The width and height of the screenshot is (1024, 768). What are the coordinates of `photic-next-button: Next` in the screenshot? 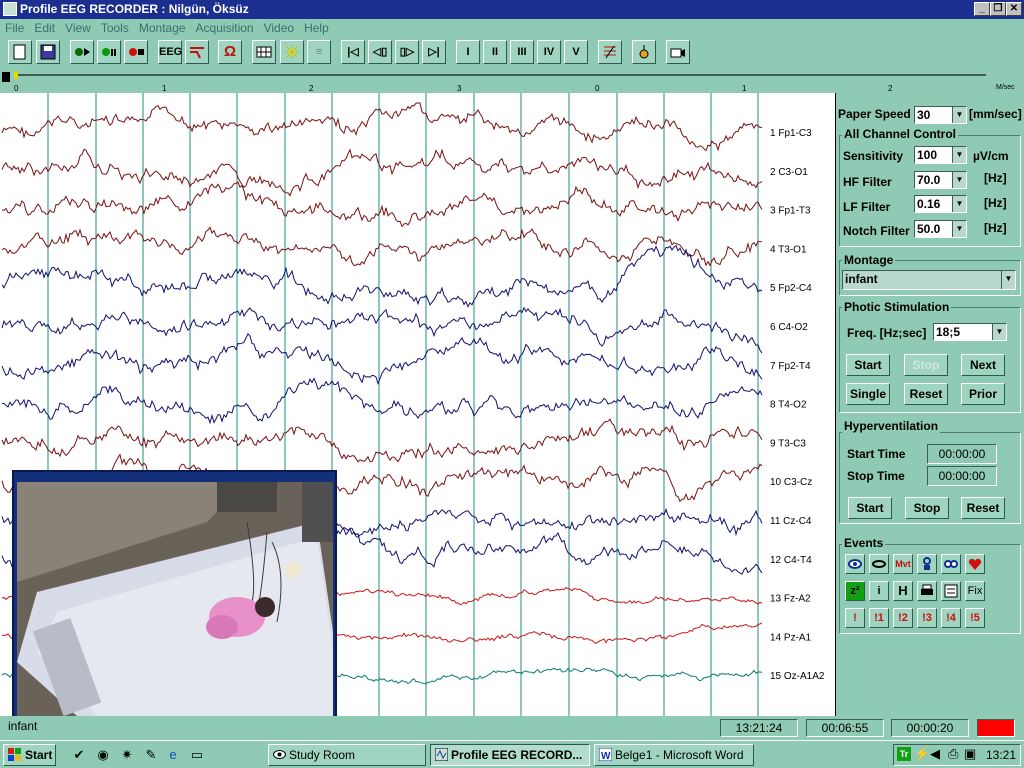 It's located at (983, 365).